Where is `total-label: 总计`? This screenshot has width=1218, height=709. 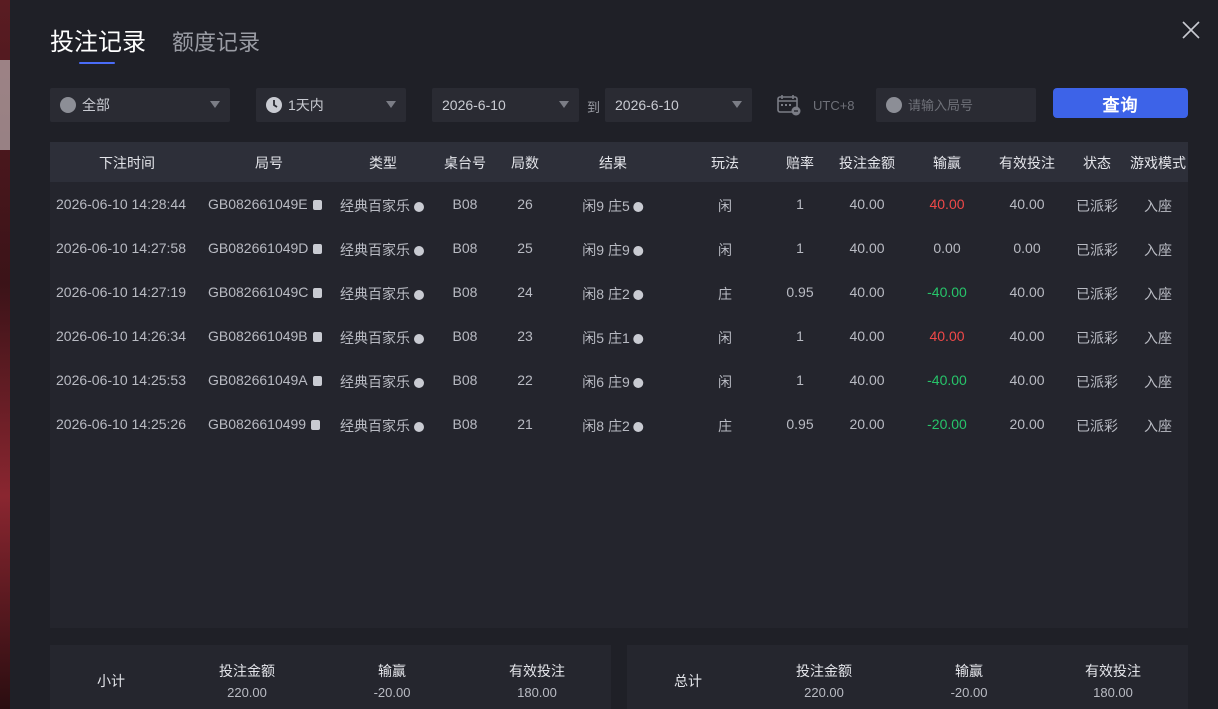 total-label: 总计 is located at coordinates (688, 681).